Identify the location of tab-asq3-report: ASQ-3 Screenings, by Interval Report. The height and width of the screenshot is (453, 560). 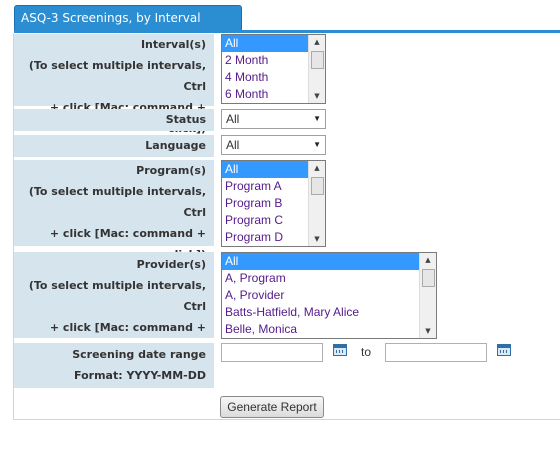
(128, 27).